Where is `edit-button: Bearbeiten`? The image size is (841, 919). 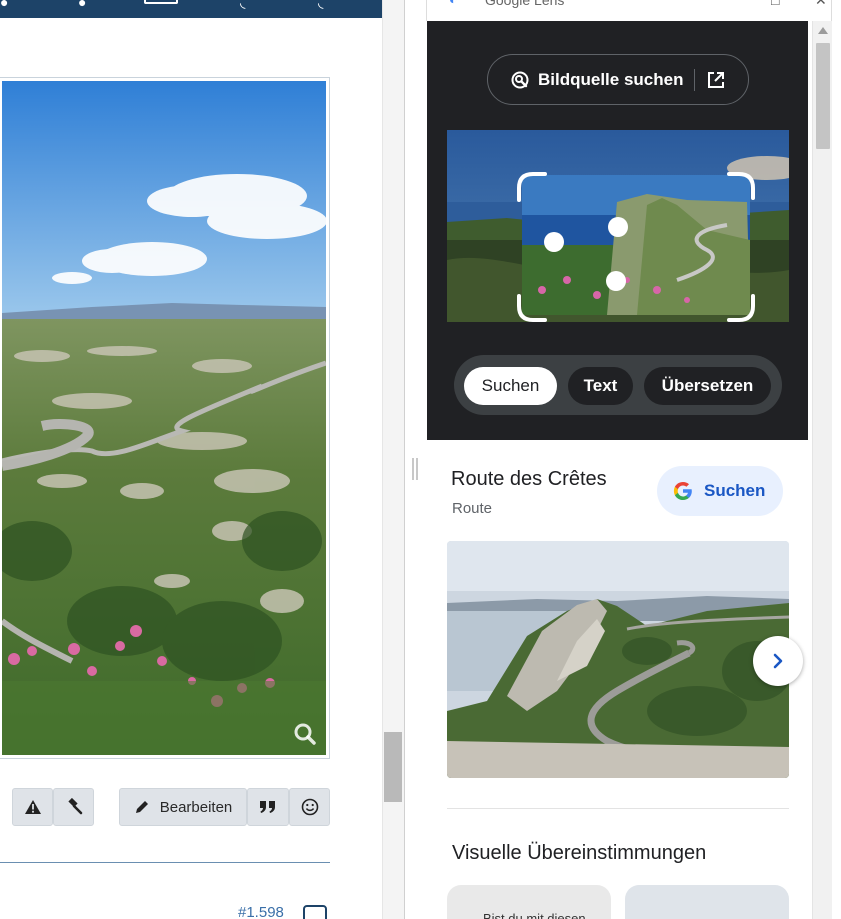
edit-button: Bearbeiten is located at coordinates (183, 807).